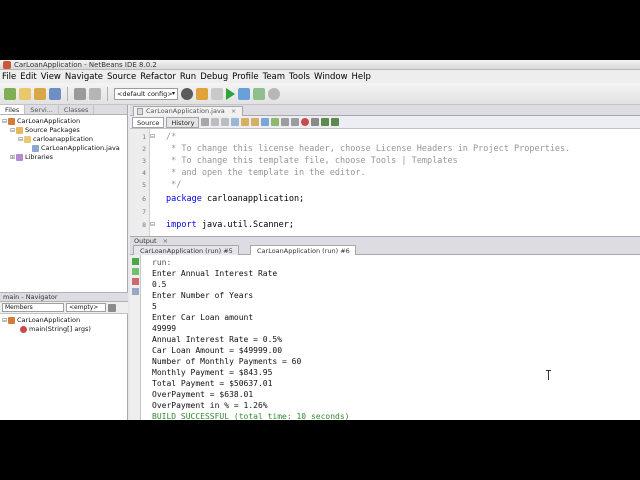 This screenshot has height=480, width=640. I want to click on class-icon, so click(11, 320).